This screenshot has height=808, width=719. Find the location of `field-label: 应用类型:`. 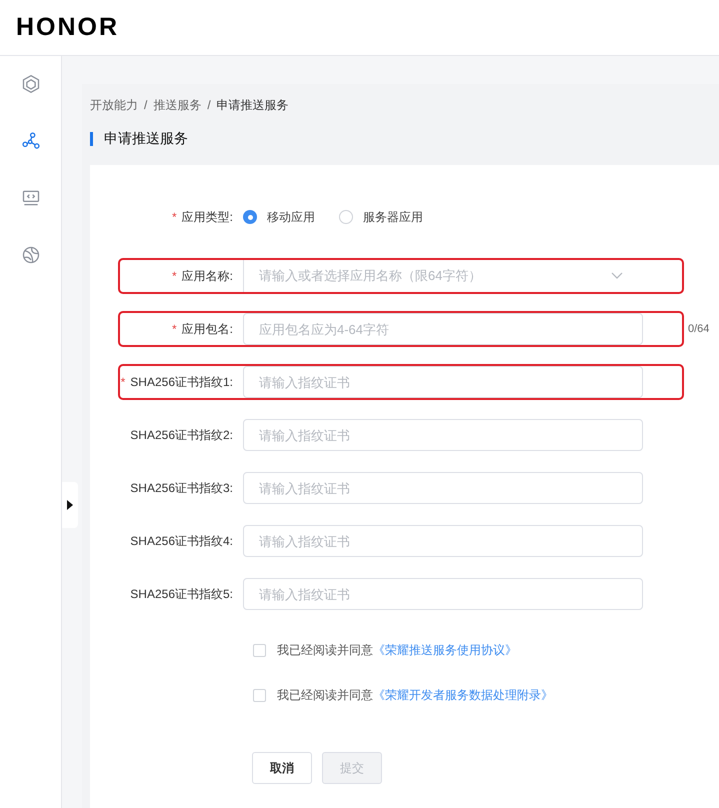

field-label: 应用类型: is located at coordinates (207, 217).